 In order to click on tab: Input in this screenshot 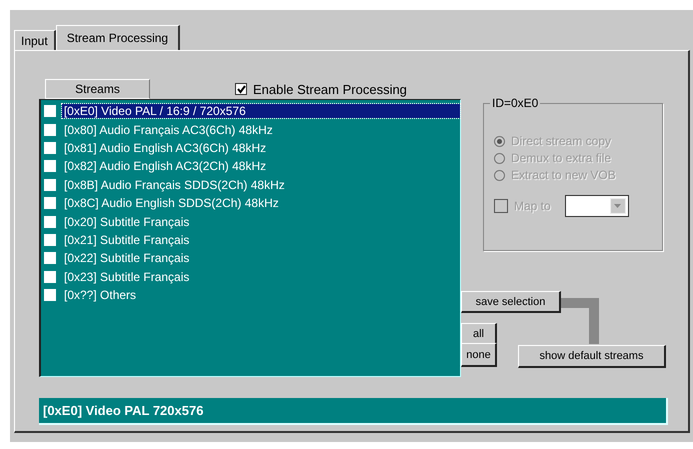, I will do `click(35, 40)`.